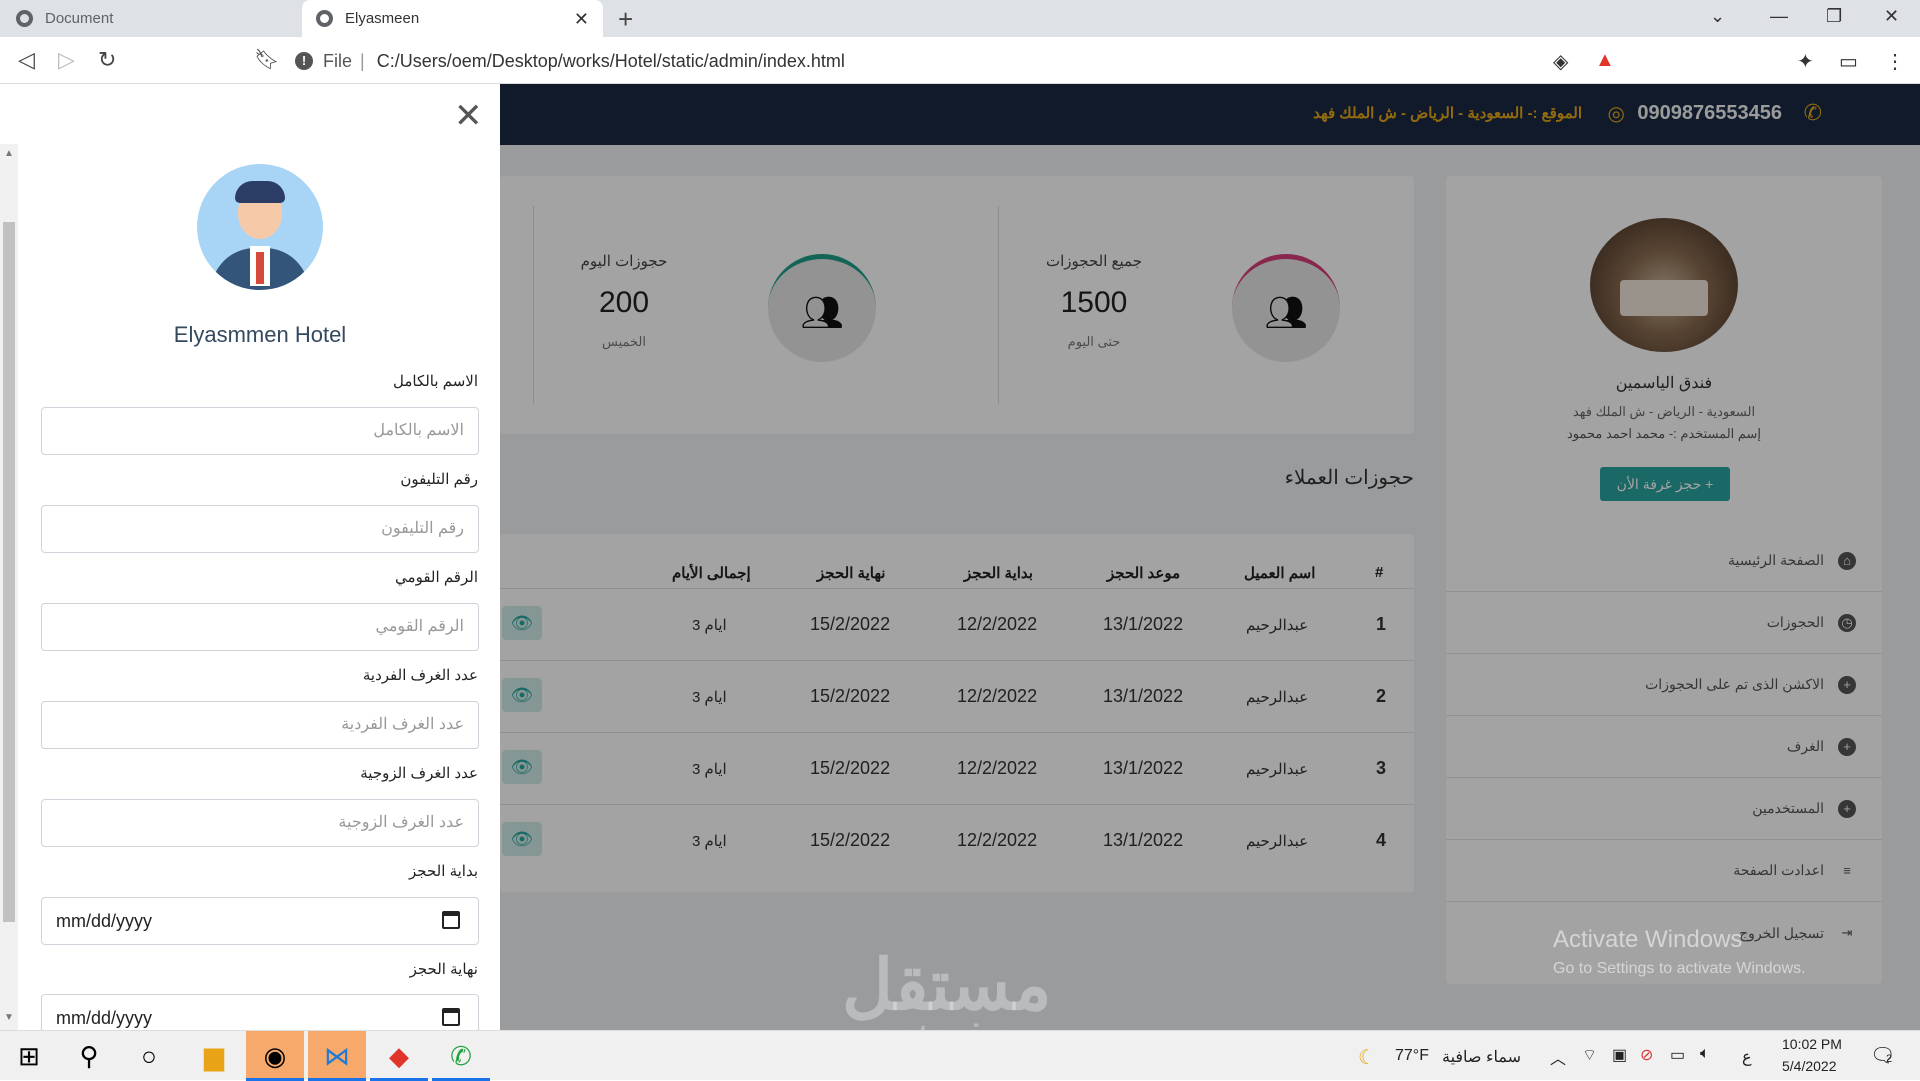 The height and width of the screenshot is (1081, 1920). Describe the element at coordinates (9, 1017) in the screenshot. I see `scroll-down-icon: ▼` at that location.